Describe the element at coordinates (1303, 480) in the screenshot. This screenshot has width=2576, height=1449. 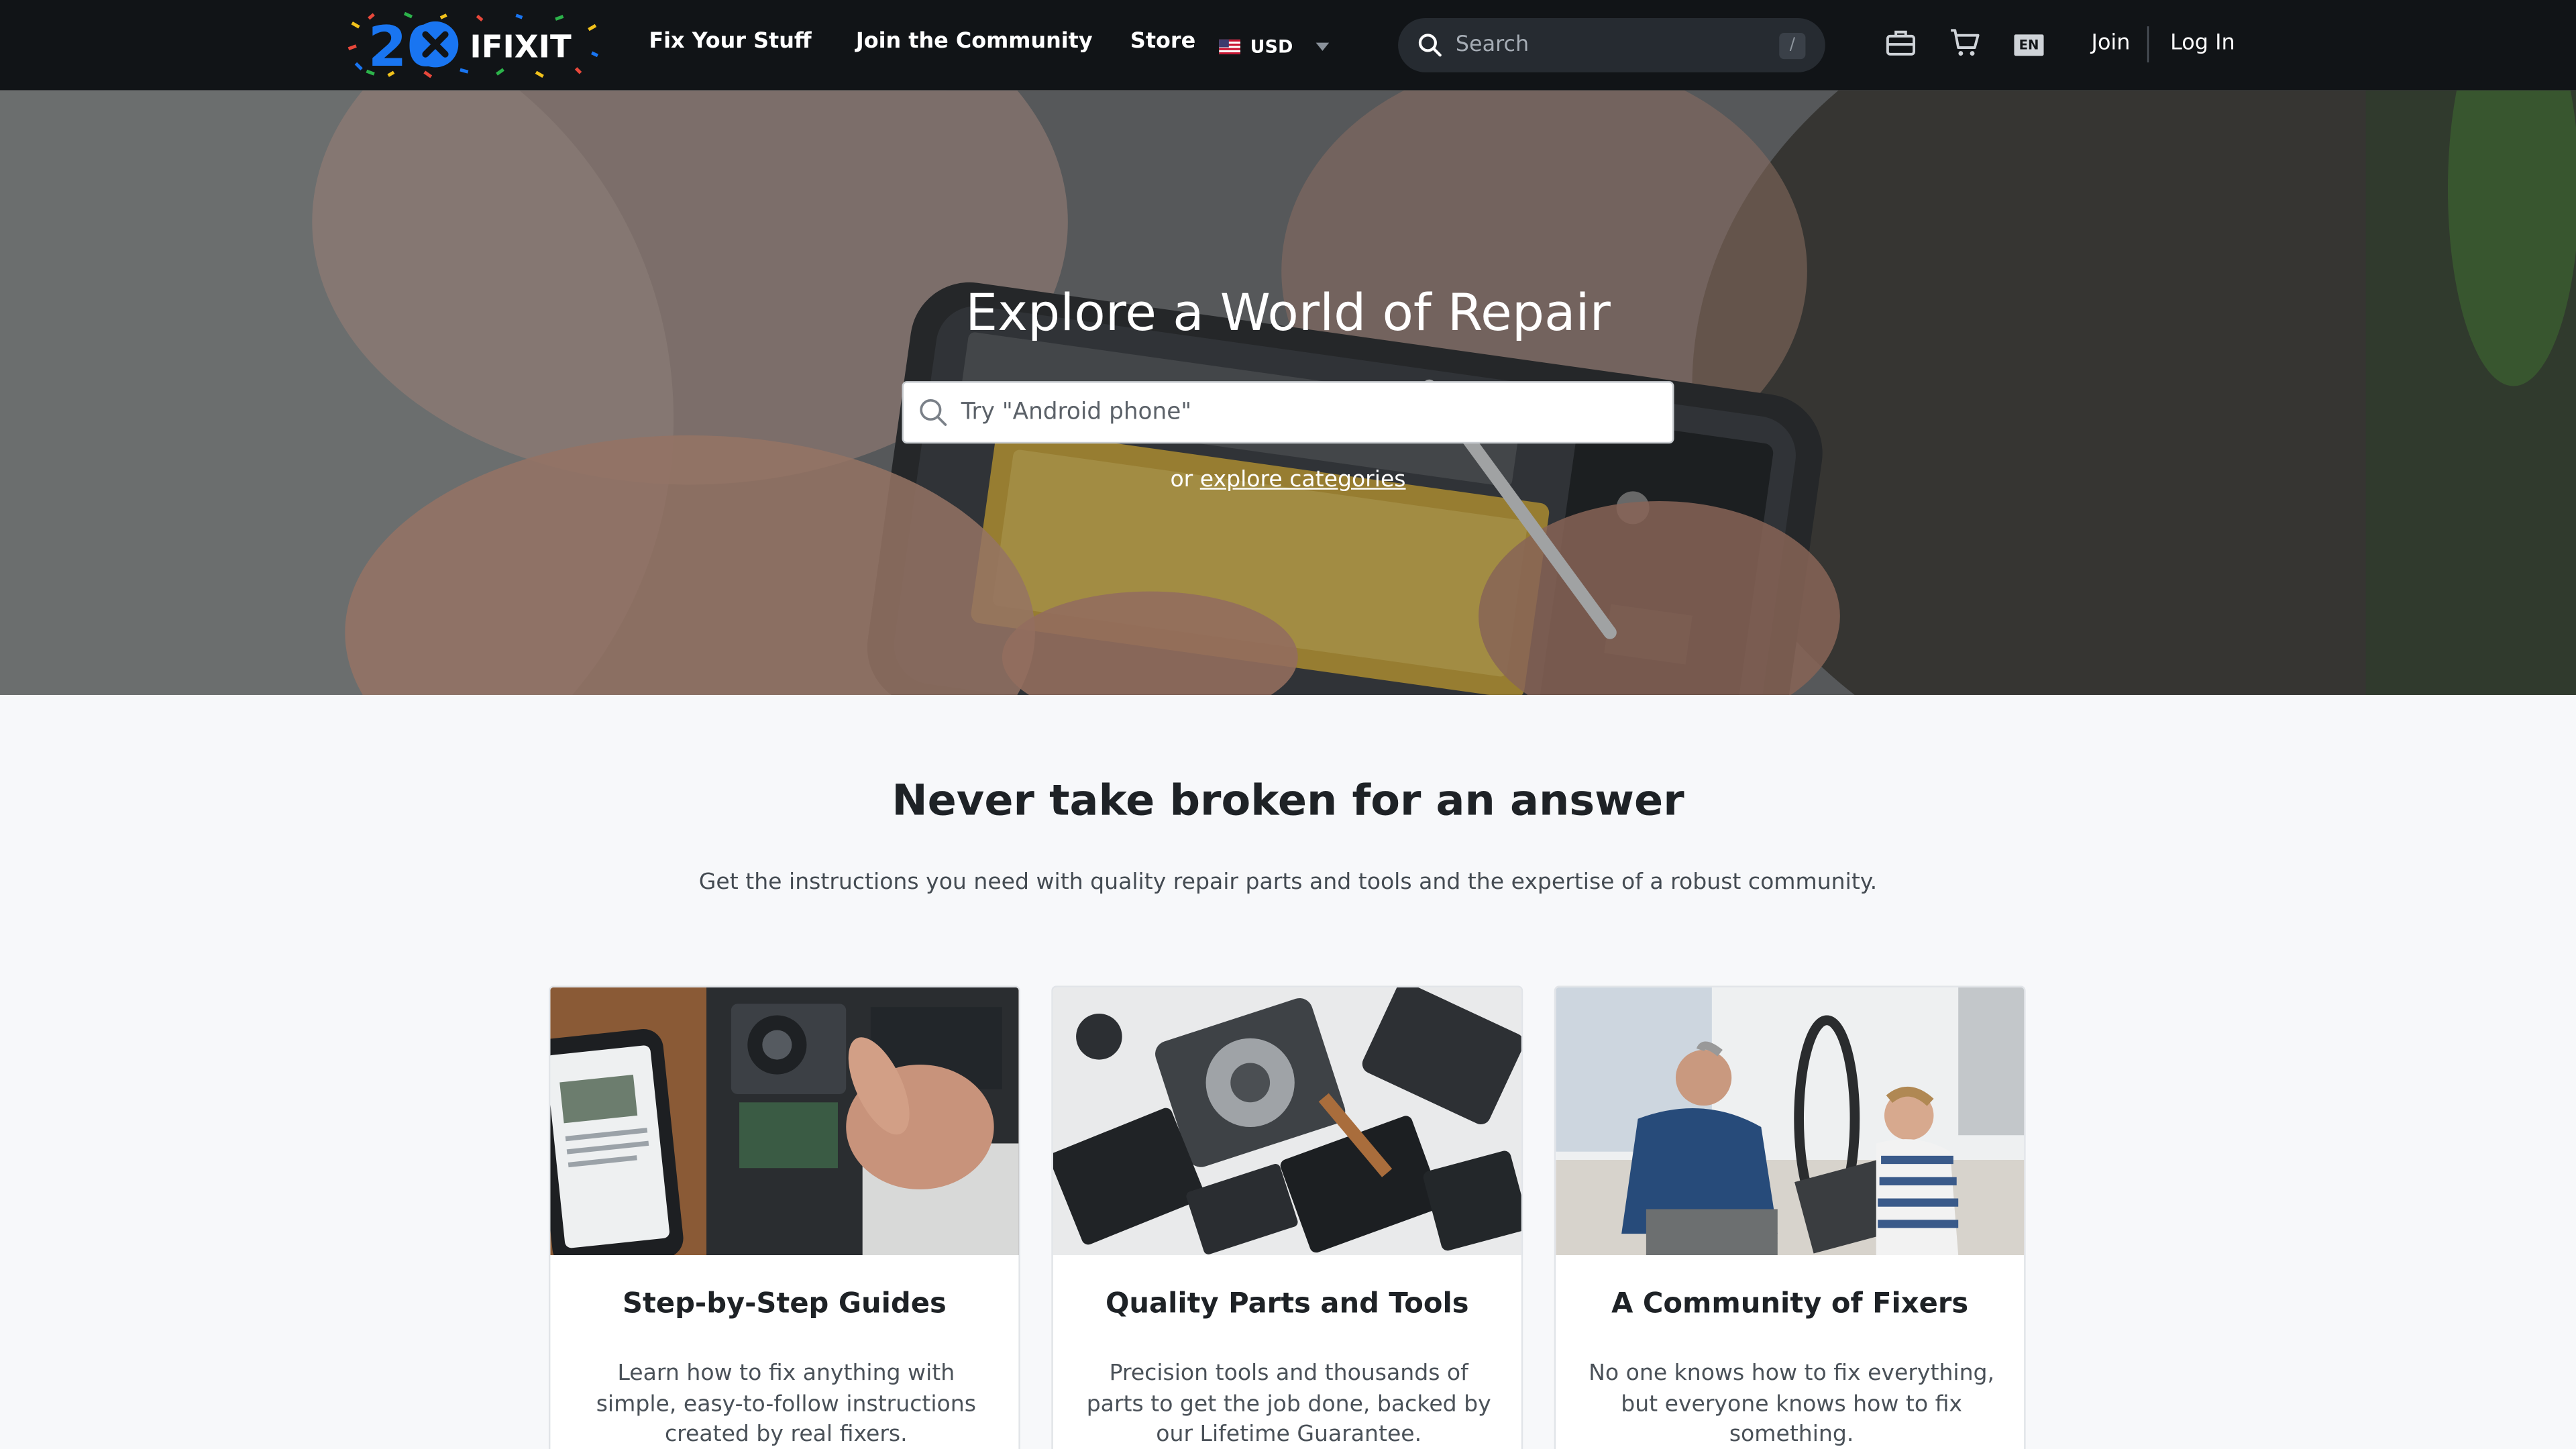
I see `explore-categories-link: explore categories` at that location.